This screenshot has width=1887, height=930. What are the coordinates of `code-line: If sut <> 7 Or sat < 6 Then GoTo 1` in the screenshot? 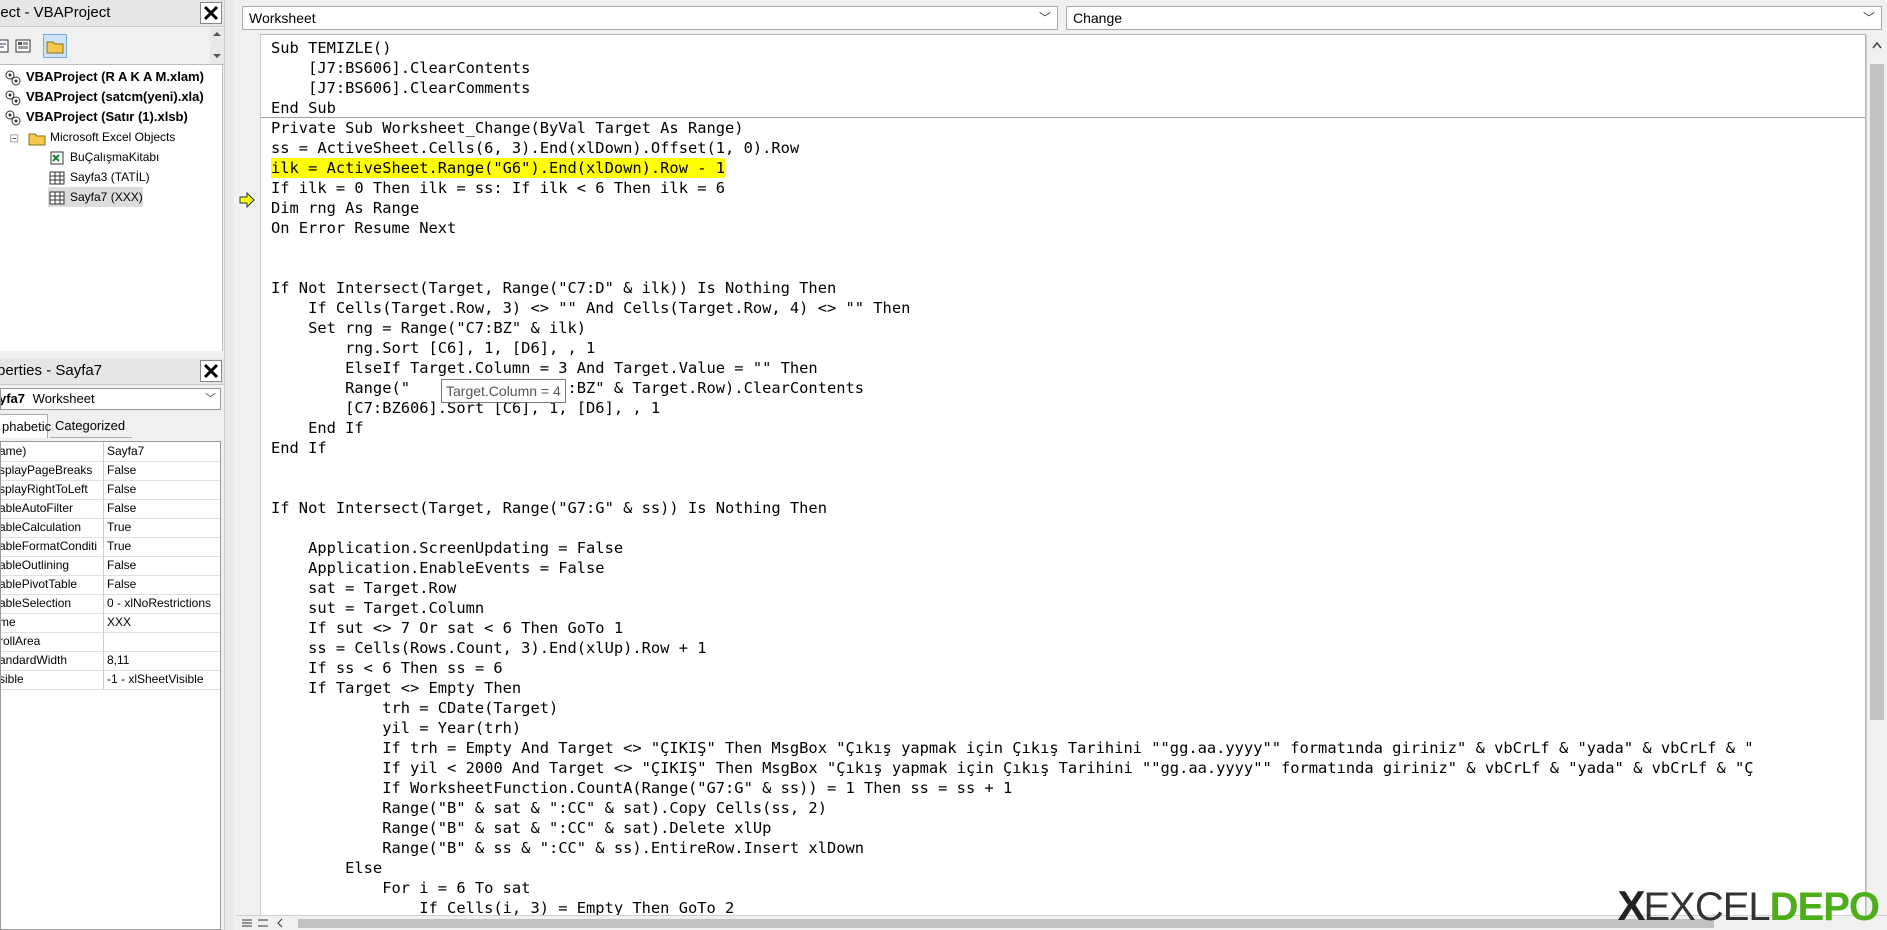 It's located at (447, 628).